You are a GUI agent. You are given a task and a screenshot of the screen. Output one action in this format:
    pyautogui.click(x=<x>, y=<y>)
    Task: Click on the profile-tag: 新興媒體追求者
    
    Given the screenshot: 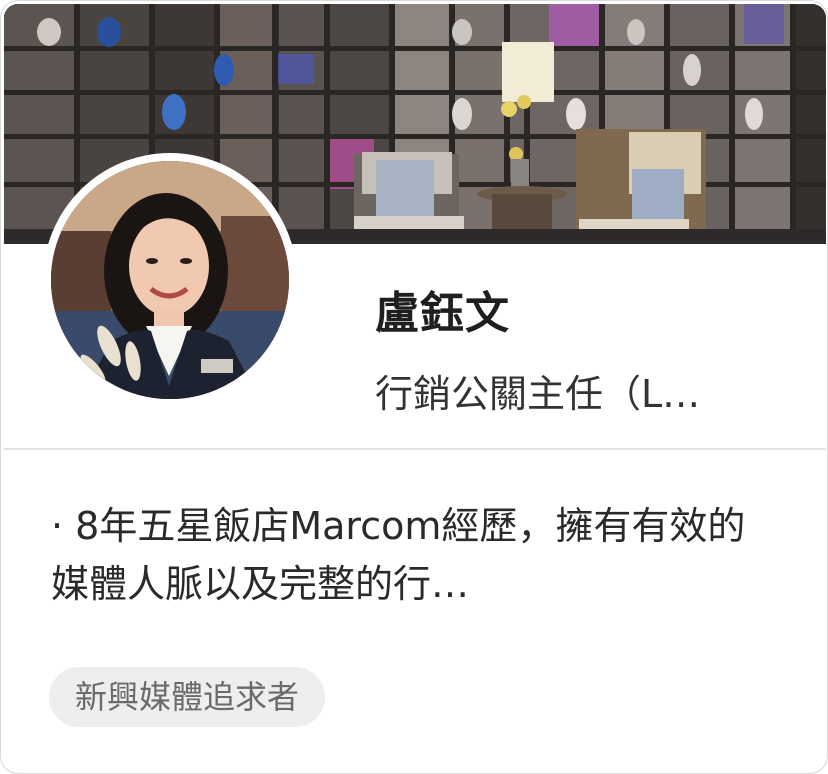 What is the action you would take?
    pyautogui.click(x=187, y=697)
    